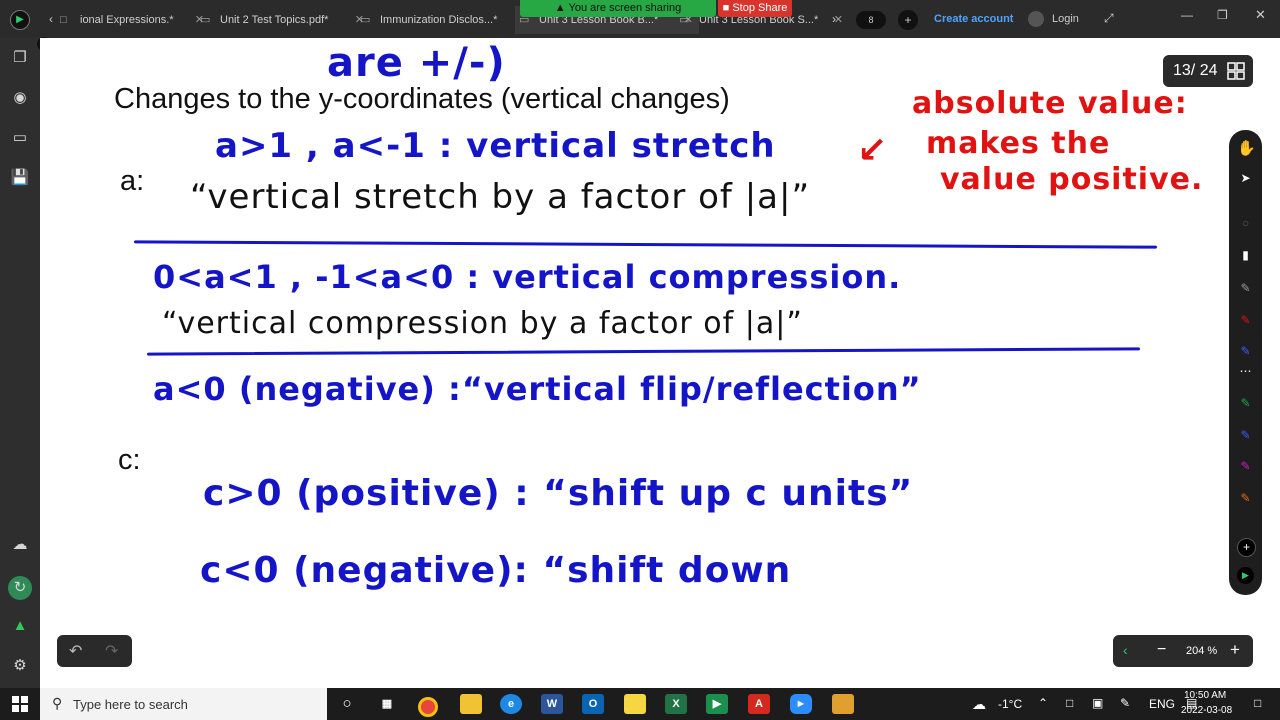 This screenshot has width=1280, height=720. Describe the element at coordinates (1036, 19) in the screenshot. I see `user-icon` at that location.